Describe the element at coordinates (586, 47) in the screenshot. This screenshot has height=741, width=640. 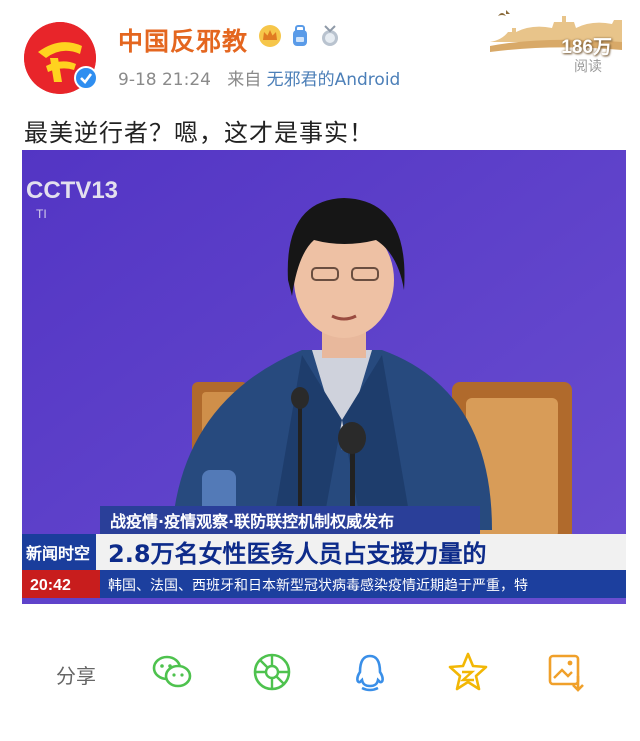
I see `read-count: 186万` at that location.